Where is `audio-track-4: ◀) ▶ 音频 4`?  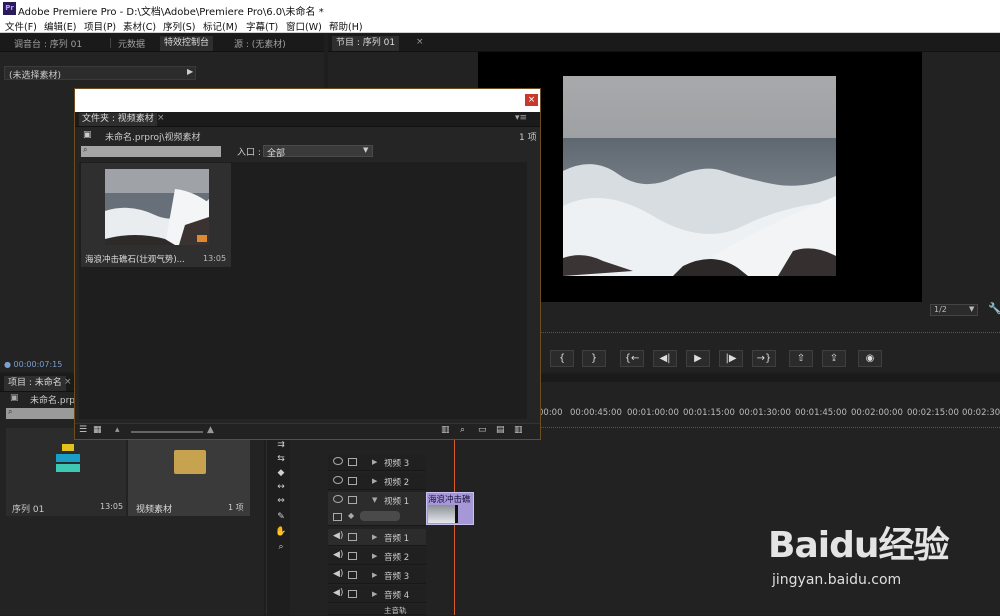
audio-track-4: ◀) ▶ 音频 4 is located at coordinates (377, 594).